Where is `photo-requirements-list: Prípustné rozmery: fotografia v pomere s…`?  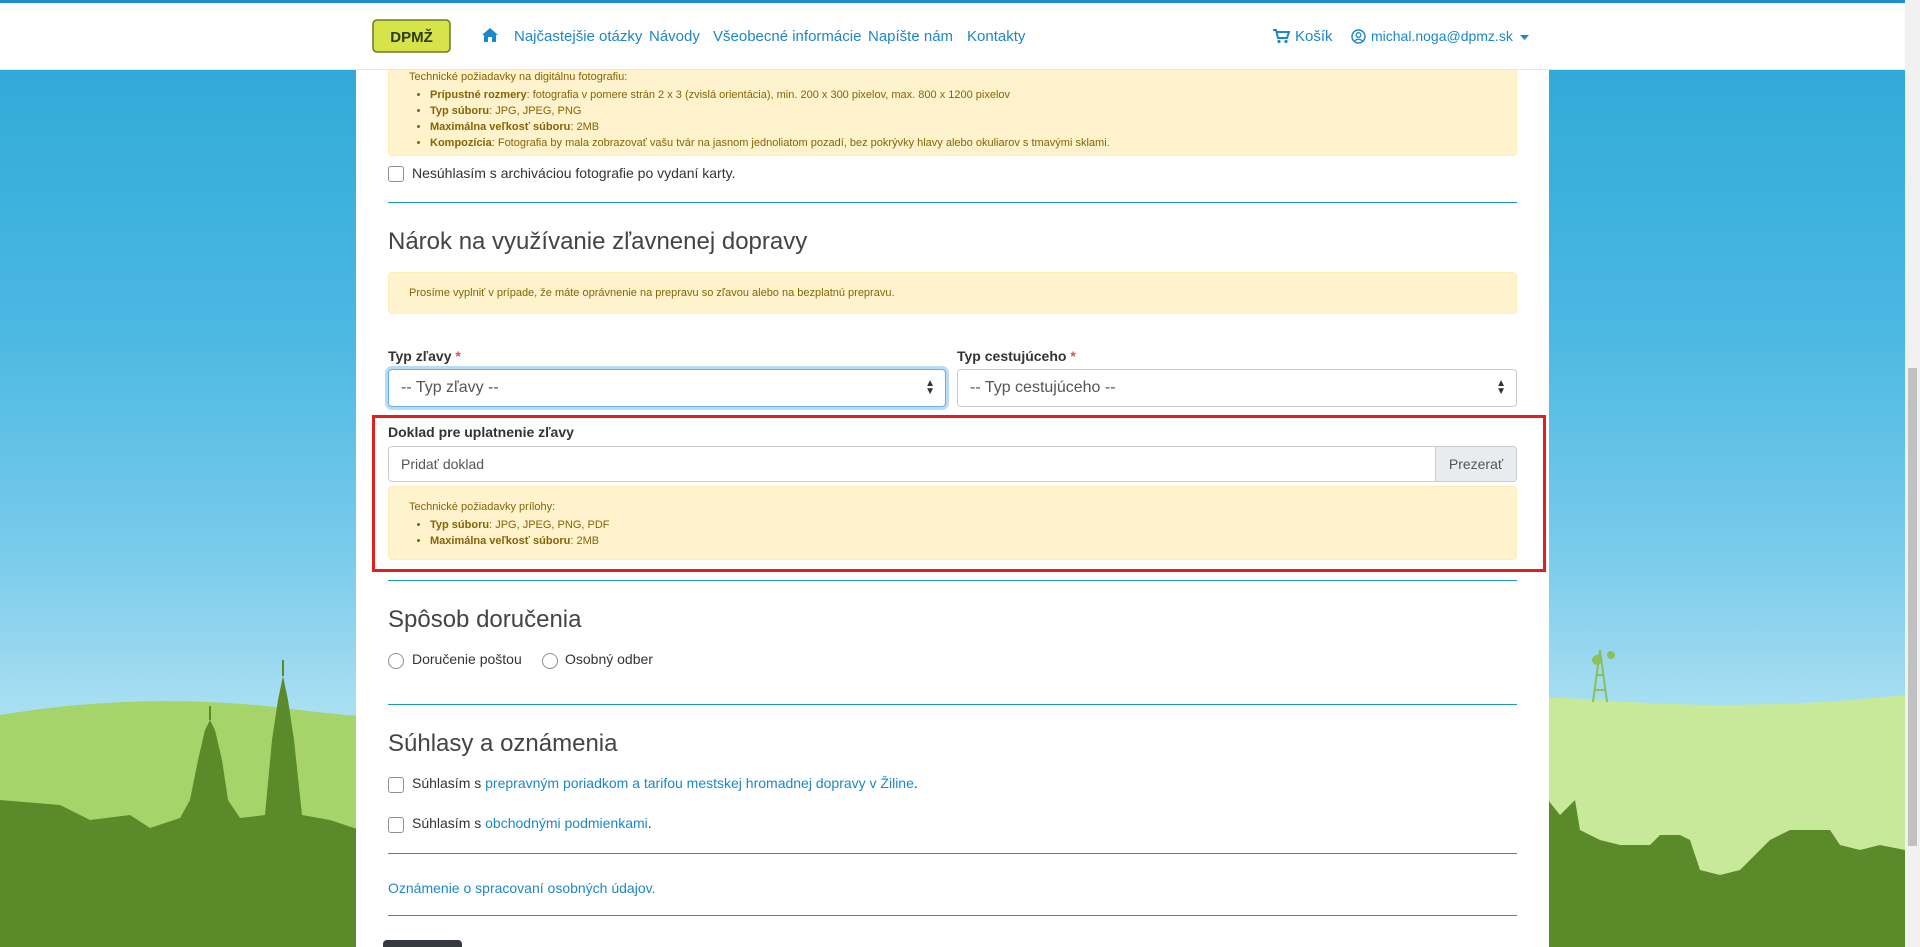
photo-requirements-list: Prípustné rozmery: fotografia v pomere s… is located at coordinates (749, 119).